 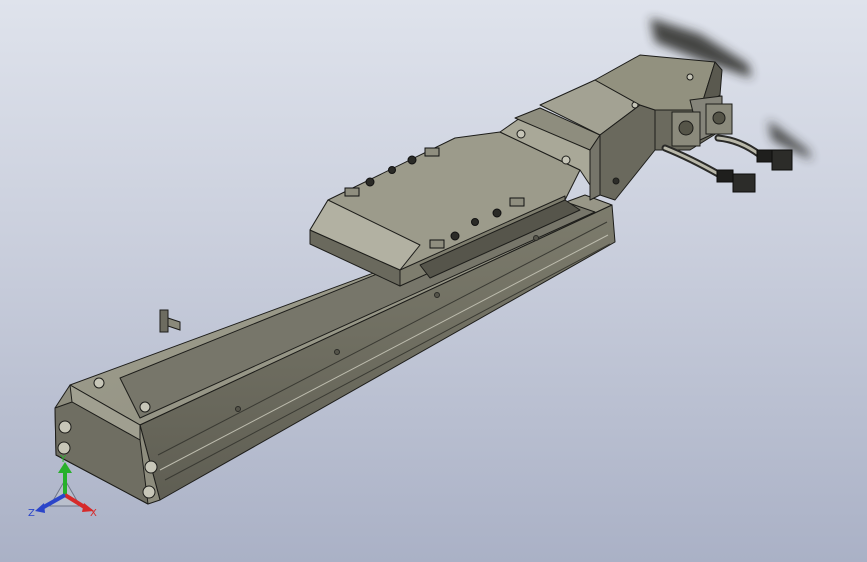 What do you see at coordinates (93, 513) in the screenshot?
I see `triad-x-label: X` at bounding box center [93, 513].